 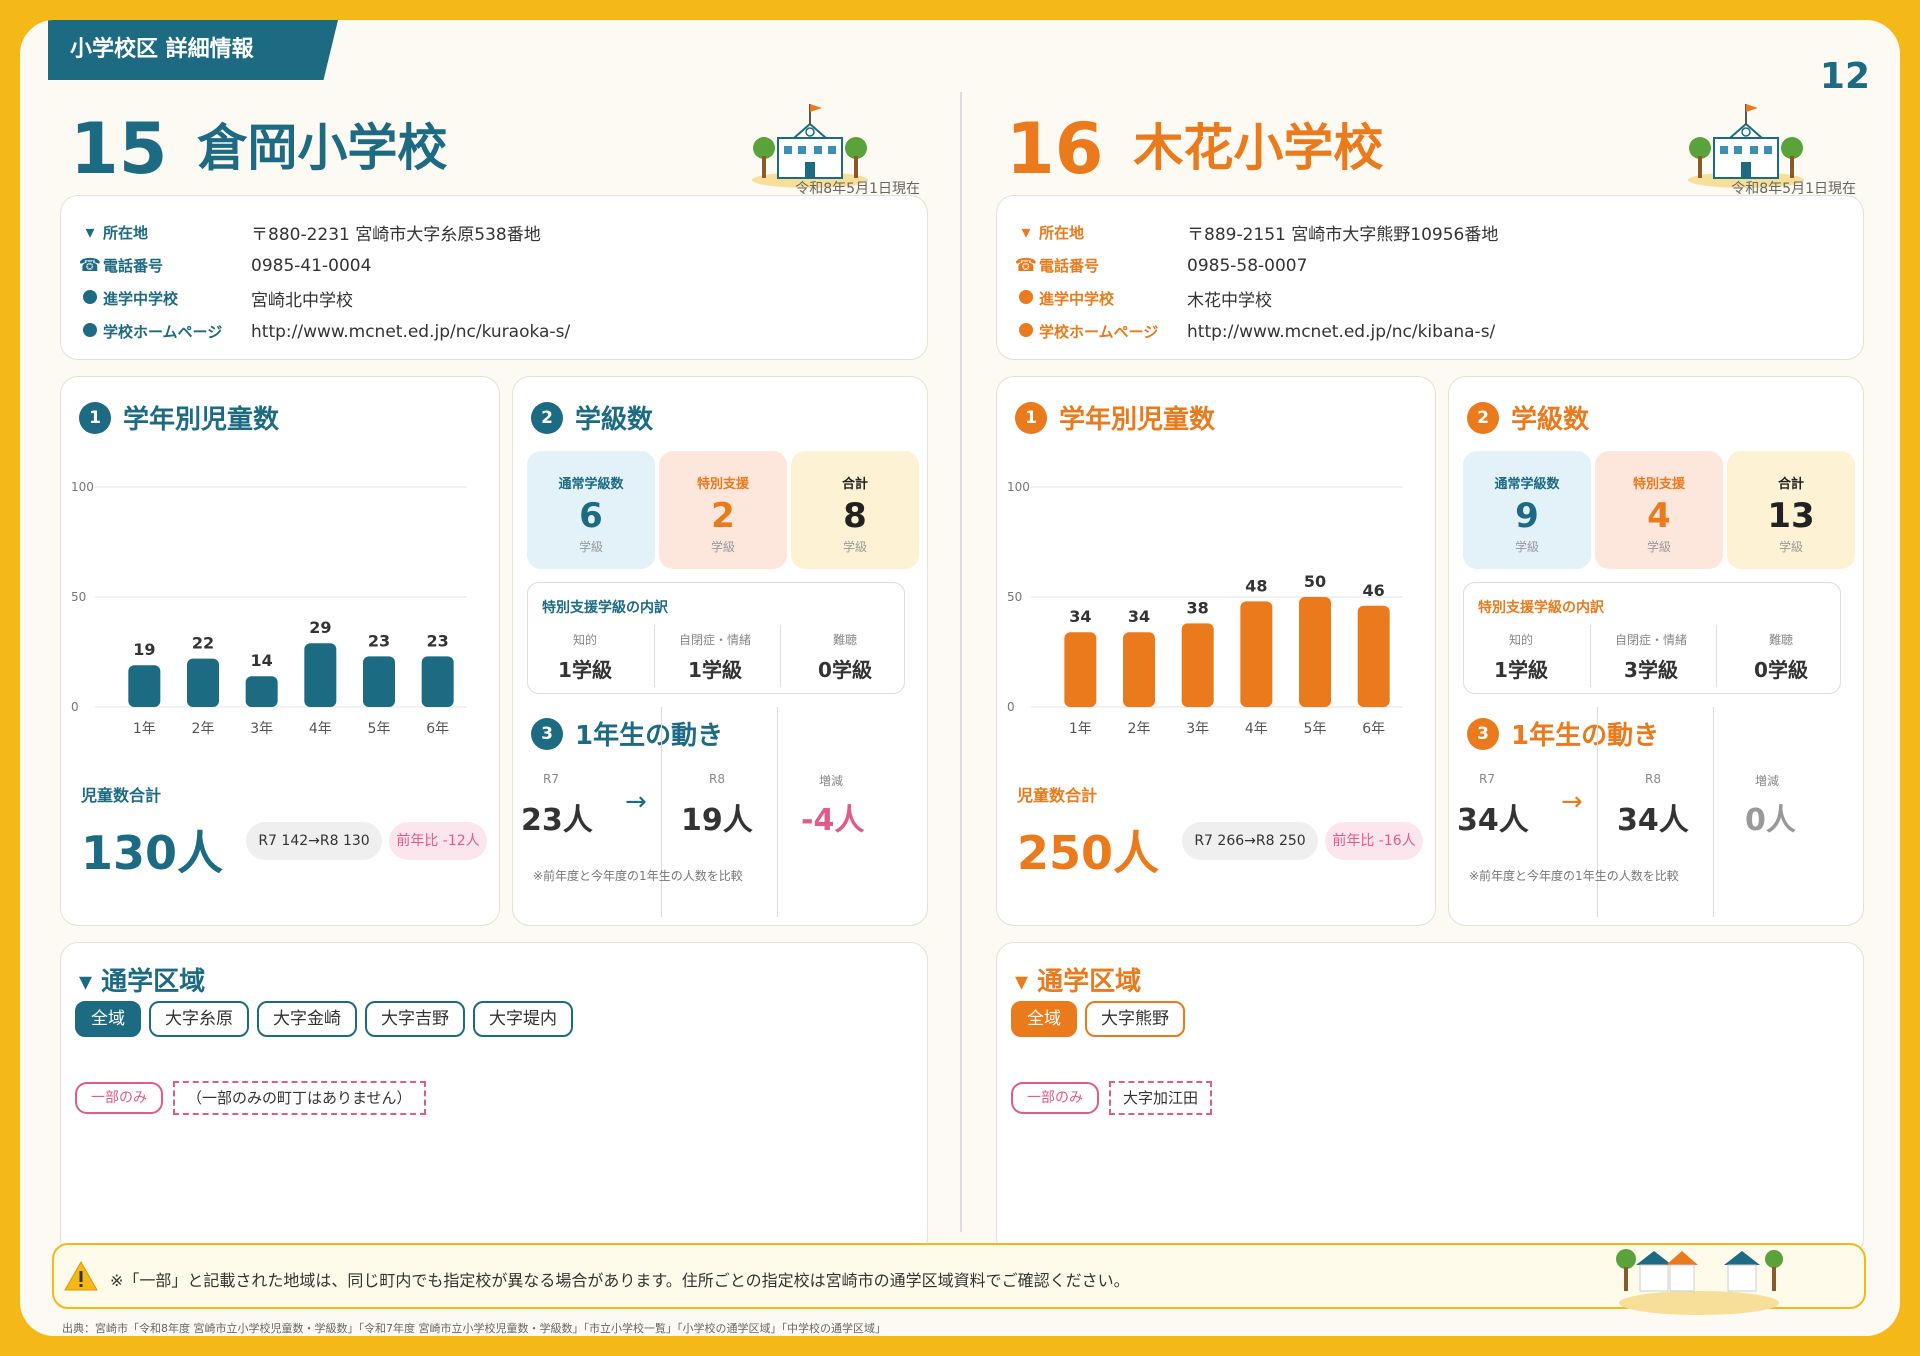 What do you see at coordinates (199, 1019) in the screenshot?
I see `area-chip: 大字糸原` at bounding box center [199, 1019].